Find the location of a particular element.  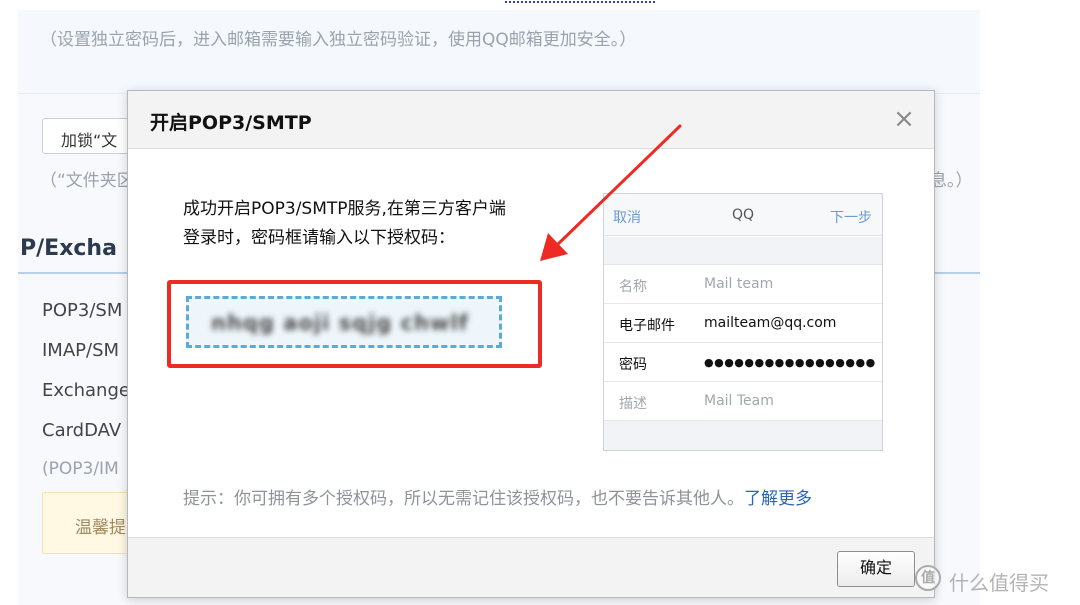

protocol-note: (POP3/IM is located at coordinates (80, 469).